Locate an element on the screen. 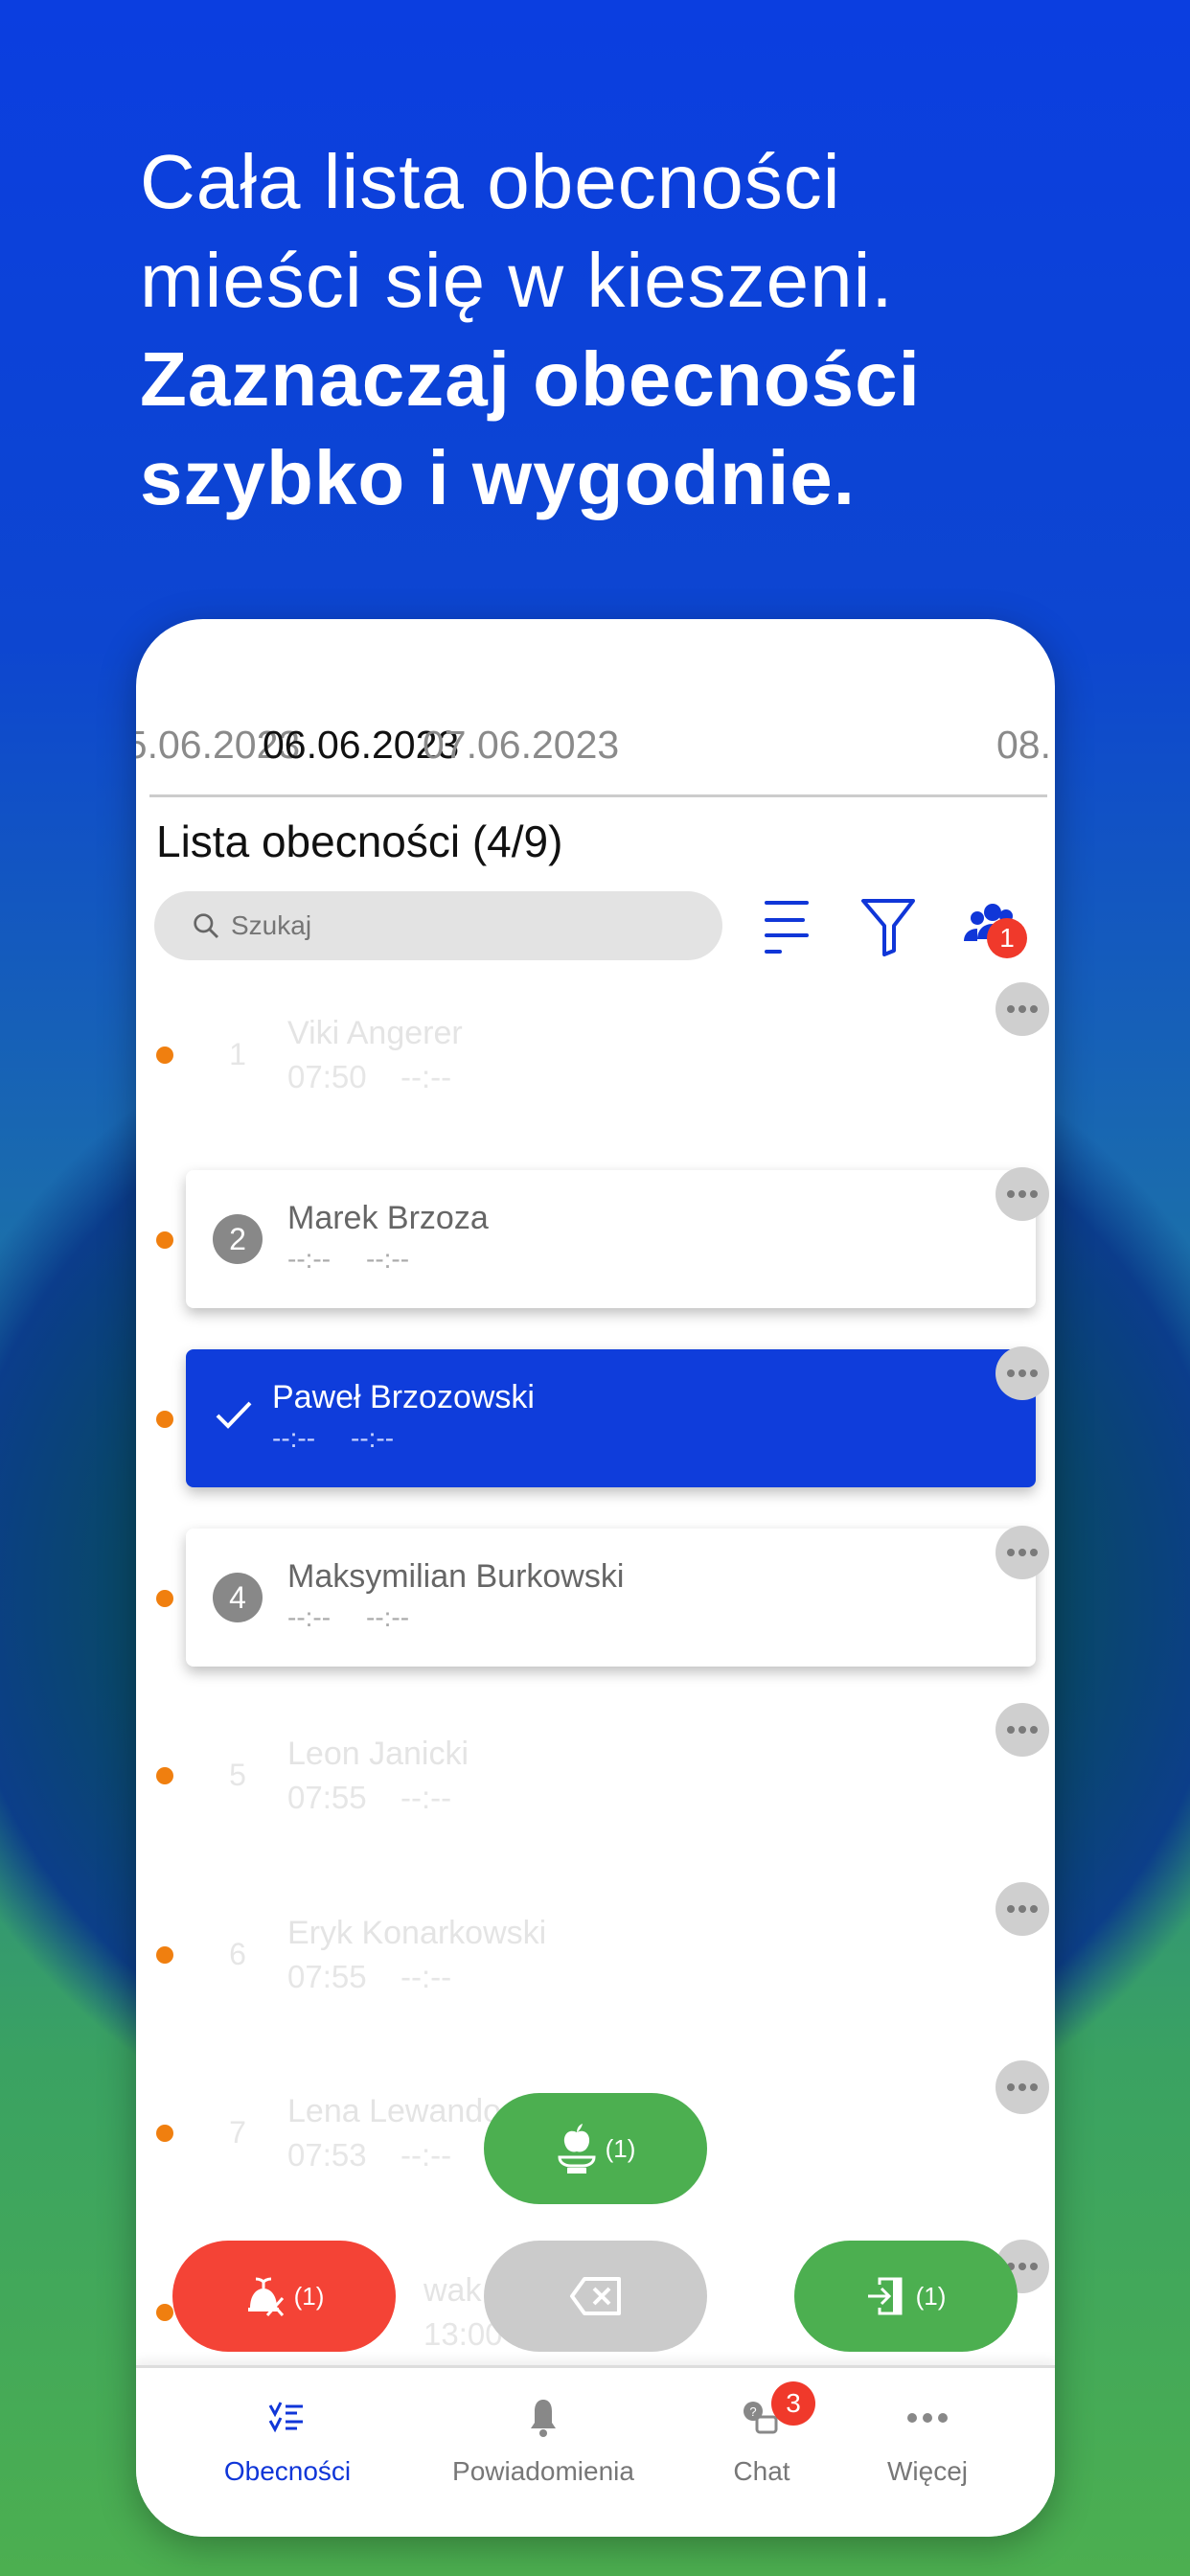  row-name: Maksymilian Burkowski is located at coordinates (456, 1576).